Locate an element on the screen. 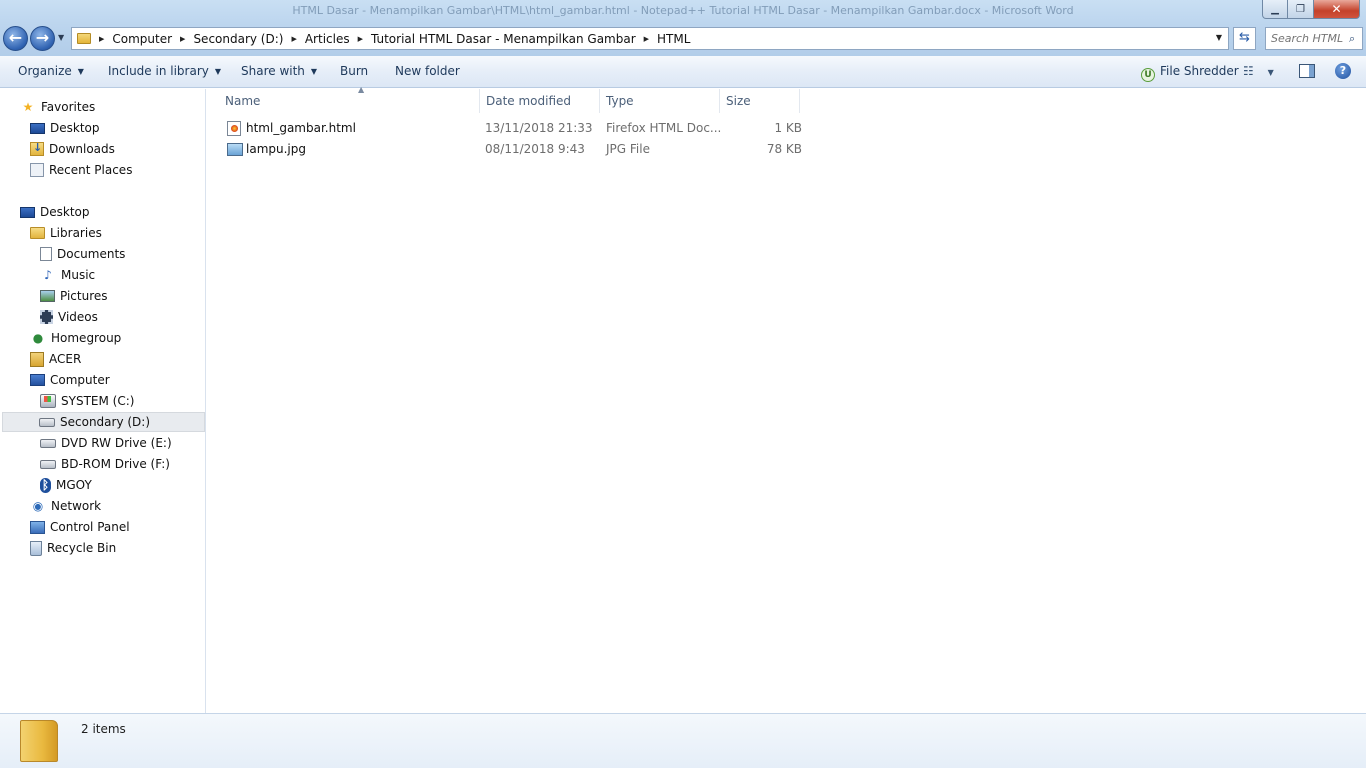  breadcrumb-tutorial-folder: Tutorial HTML Dasar - Menampilkan Gambar is located at coordinates (503, 39).